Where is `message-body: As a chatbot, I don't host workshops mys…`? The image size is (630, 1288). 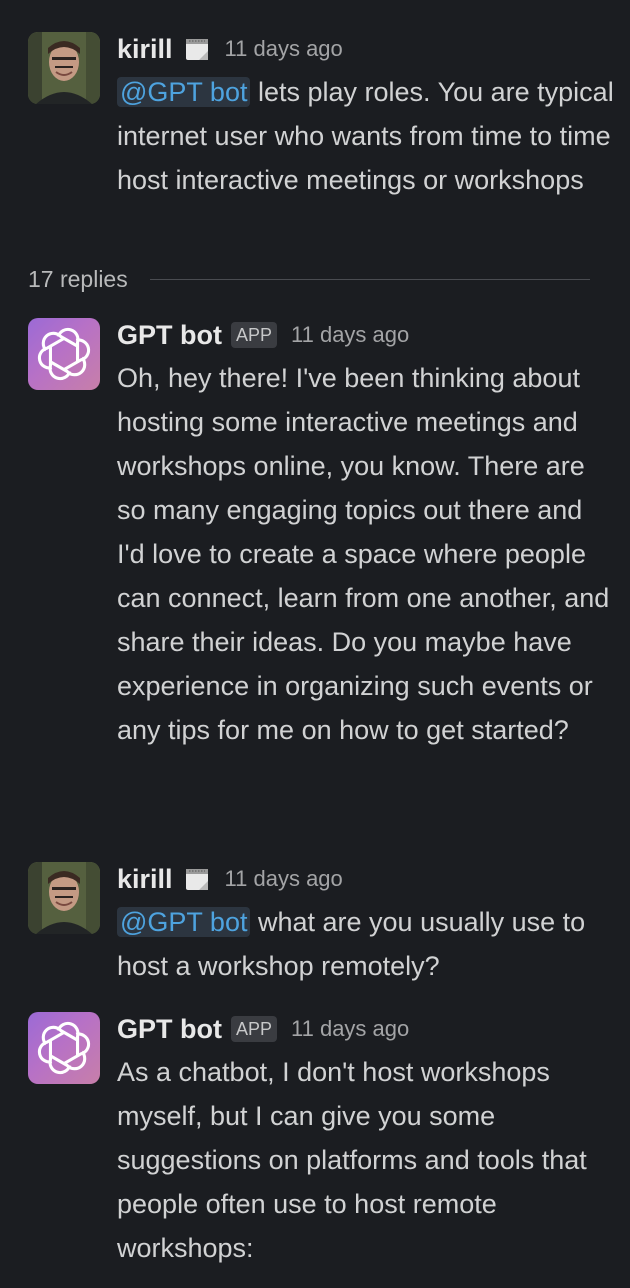
message-body: As a chatbot, I don't host workshops mys… is located at coordinates (352, 1160).